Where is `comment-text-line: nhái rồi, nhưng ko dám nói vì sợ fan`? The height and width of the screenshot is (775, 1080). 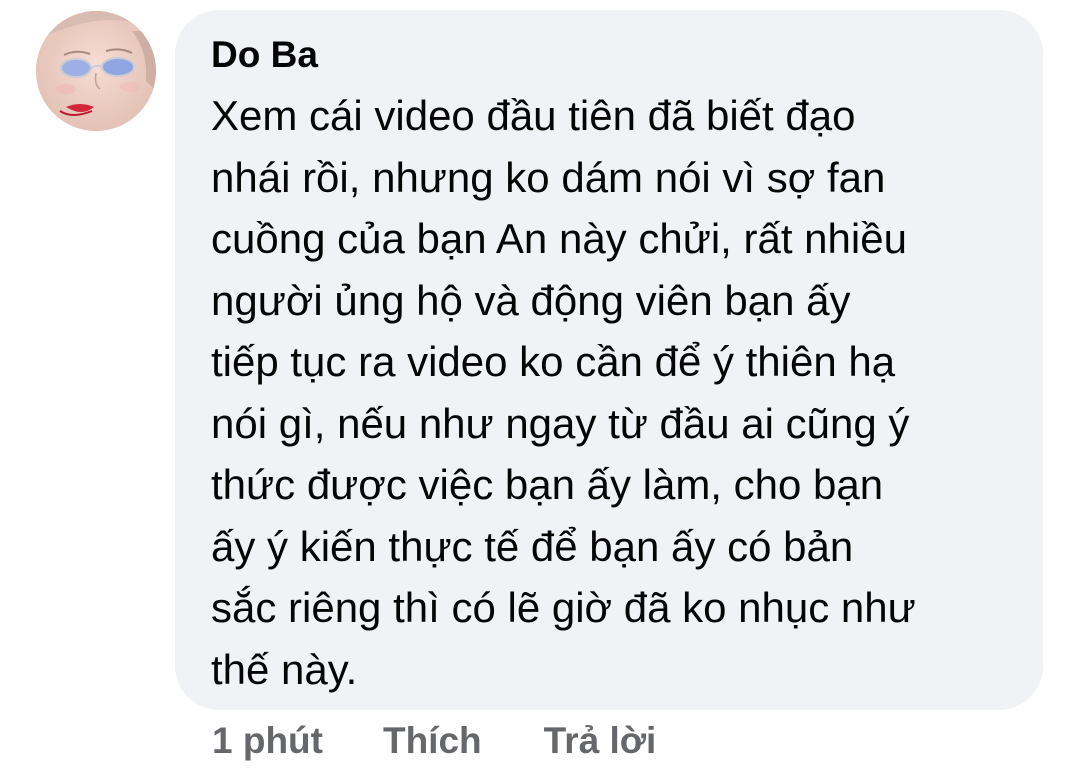 comment-text-line: nhái rồi, nhưng ko dám nói vì sợ fan is located at coordinates (548, 177).